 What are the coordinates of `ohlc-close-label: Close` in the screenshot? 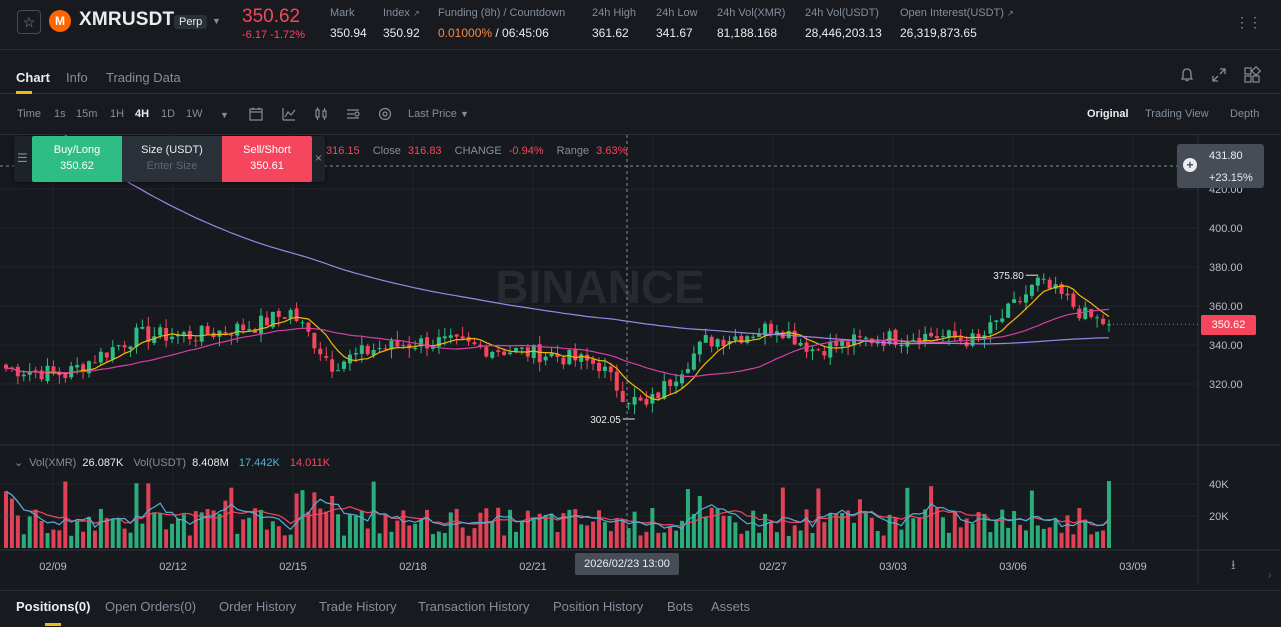 It's located at (386, 151).